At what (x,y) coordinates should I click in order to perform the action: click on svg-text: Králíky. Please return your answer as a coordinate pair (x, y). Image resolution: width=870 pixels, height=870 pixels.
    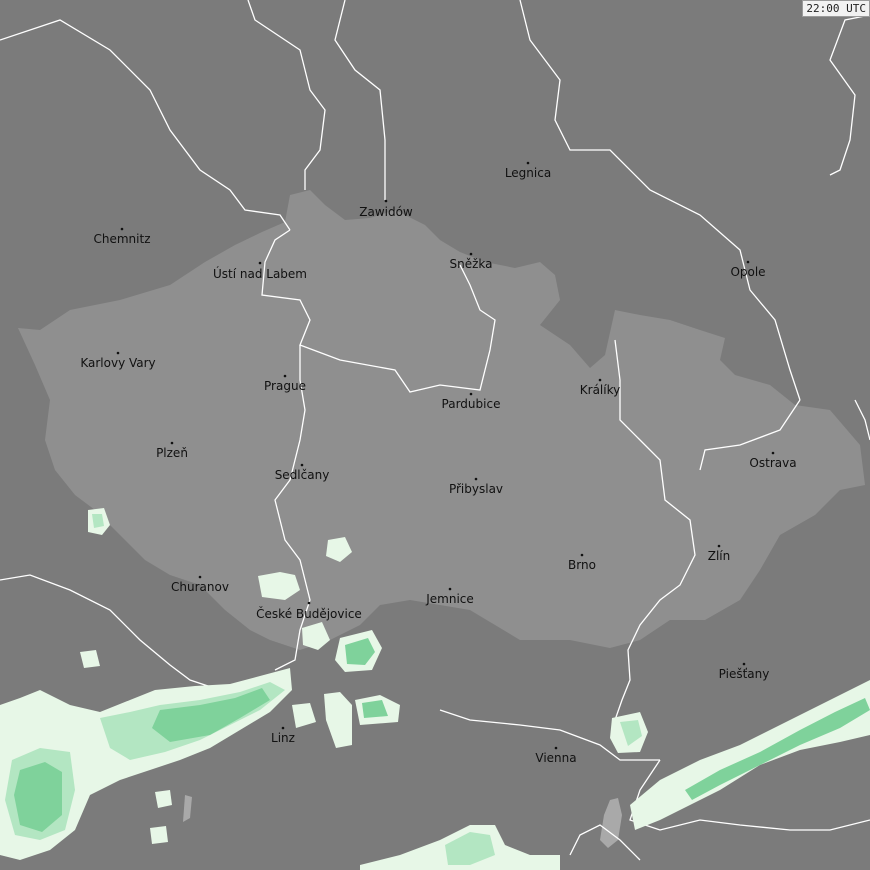
    Looking at the image, I should click on (600, 390).